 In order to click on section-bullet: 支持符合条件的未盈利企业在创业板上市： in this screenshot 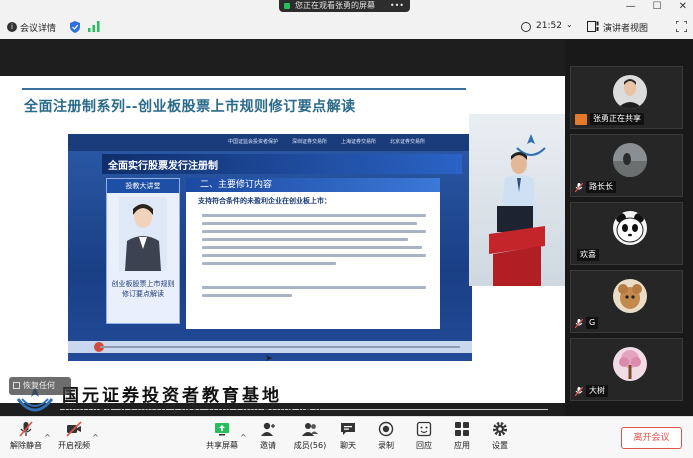, I will do `click(264, 201)`.